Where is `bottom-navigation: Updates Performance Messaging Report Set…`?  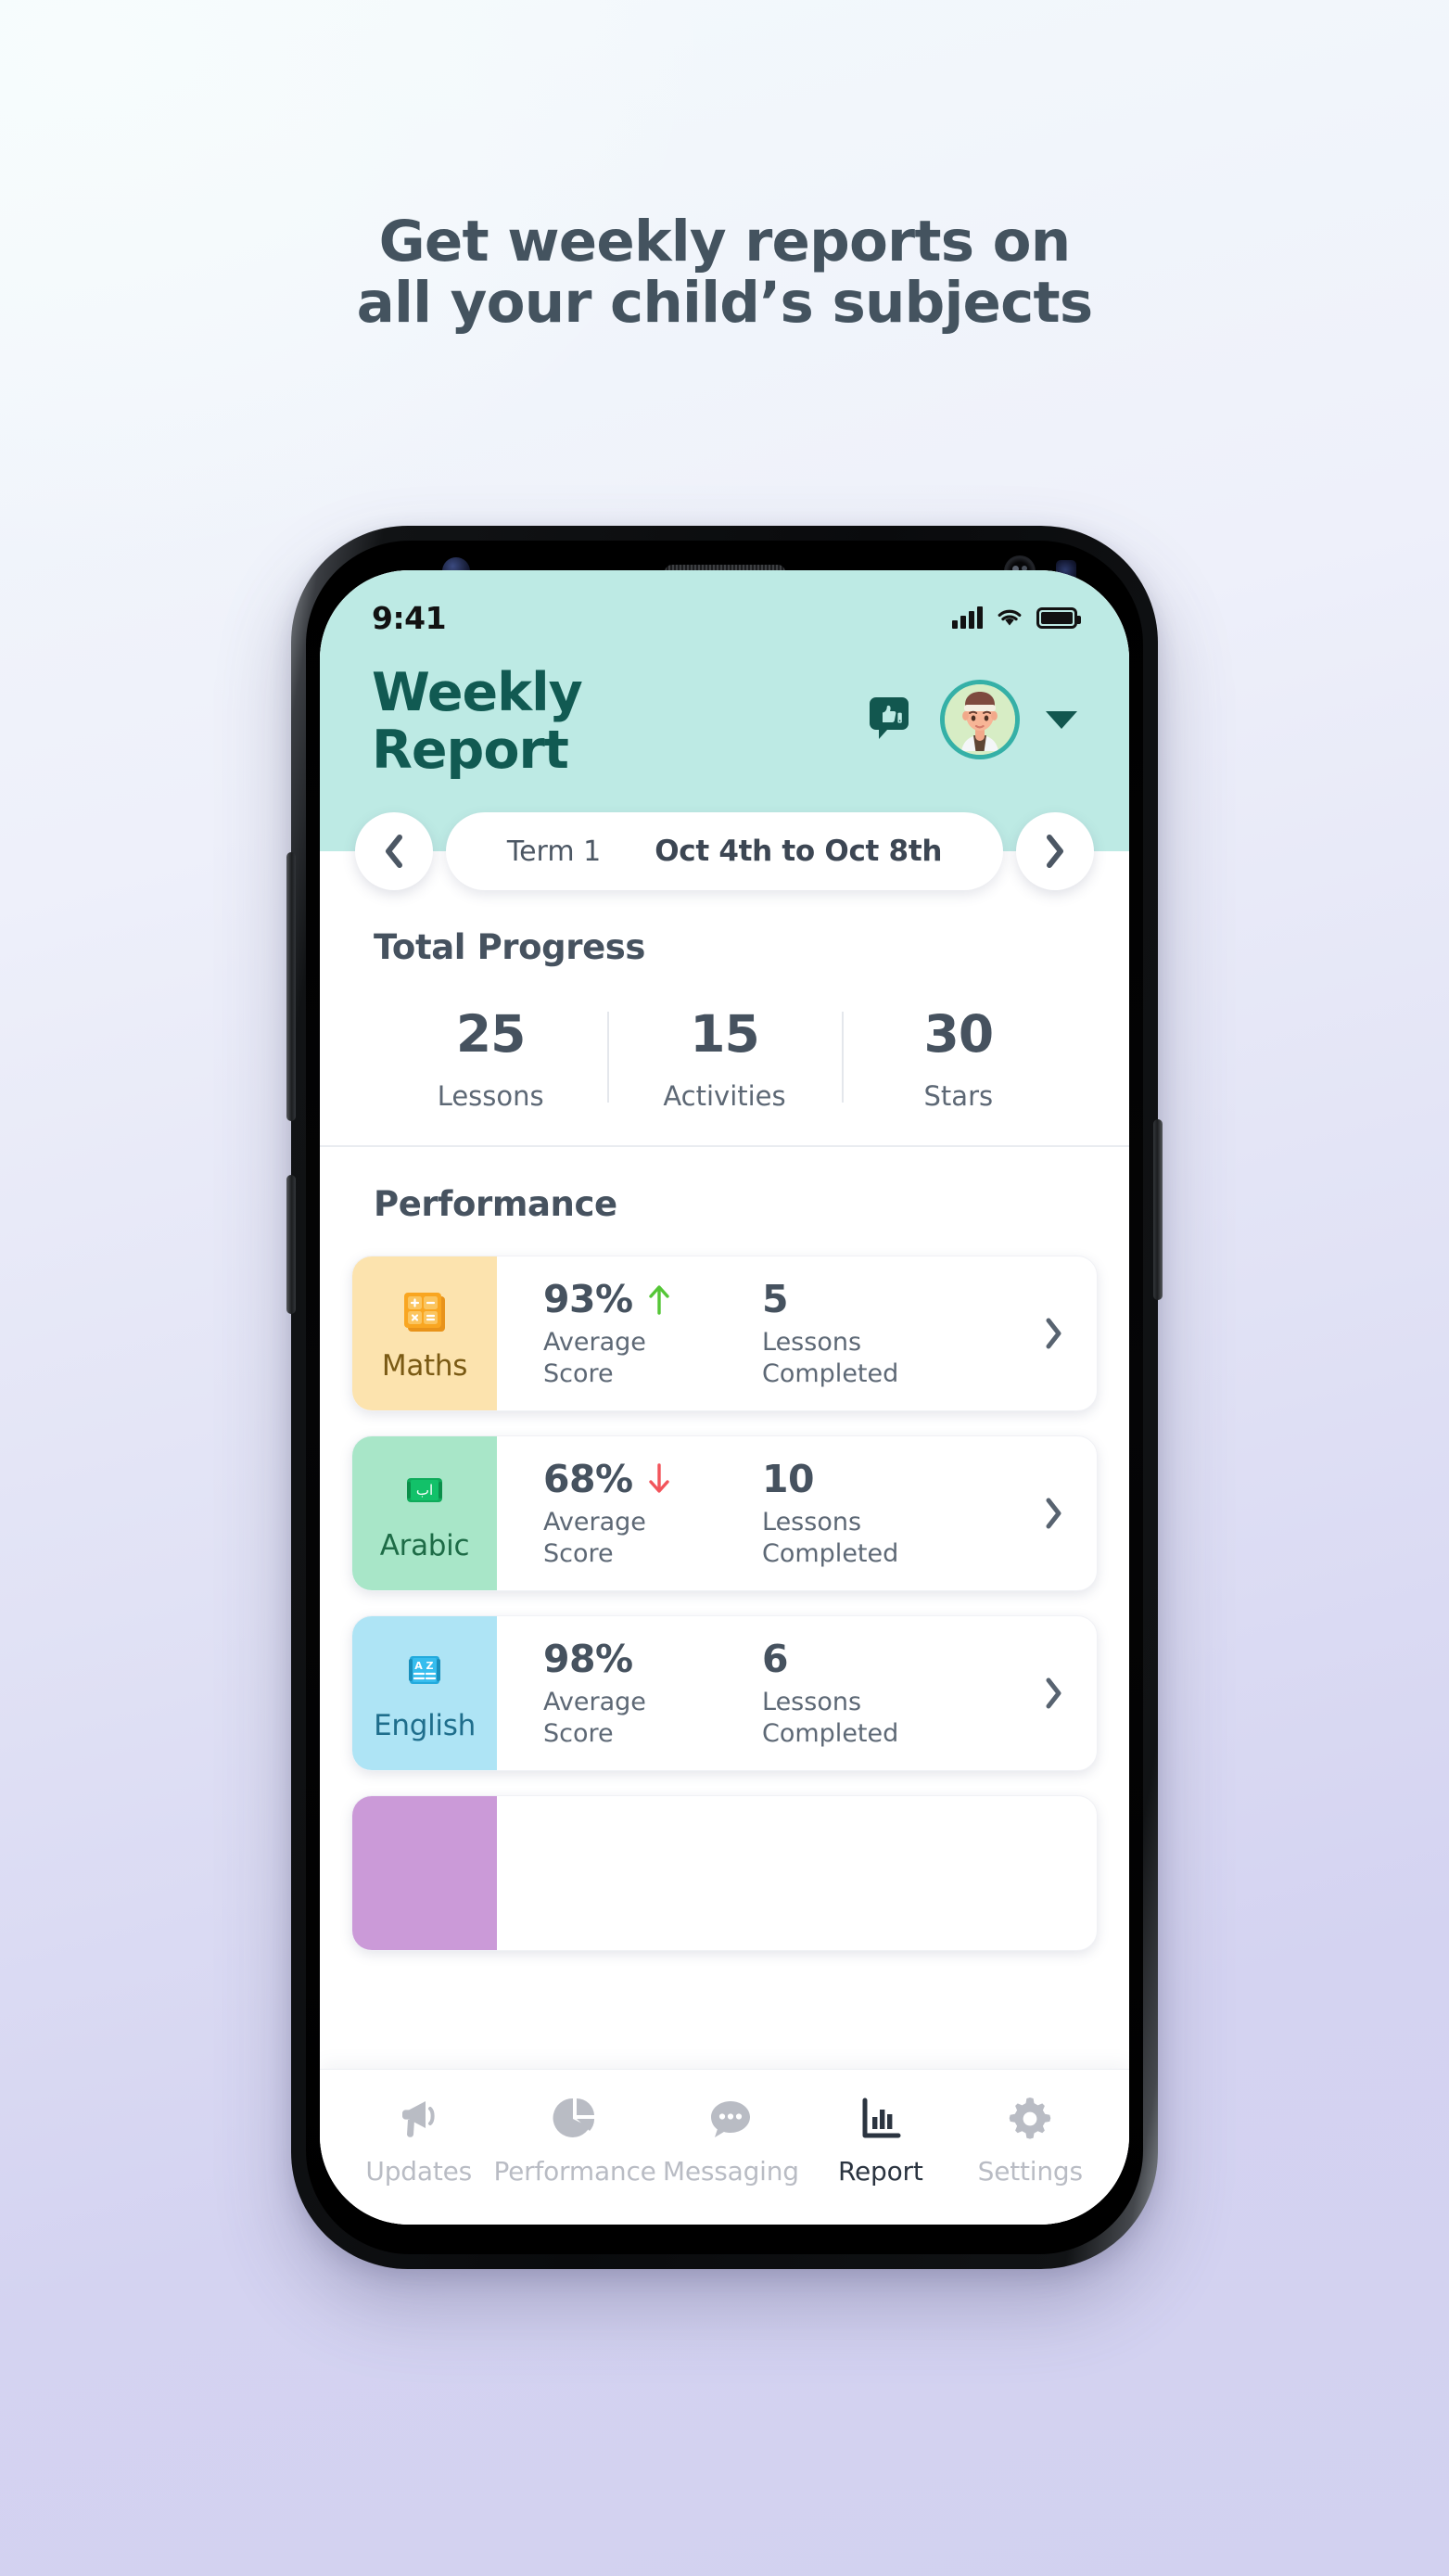
bottom-navigation: Updates Performance Messaging Report Set… is located at coordinates (724, 2147).